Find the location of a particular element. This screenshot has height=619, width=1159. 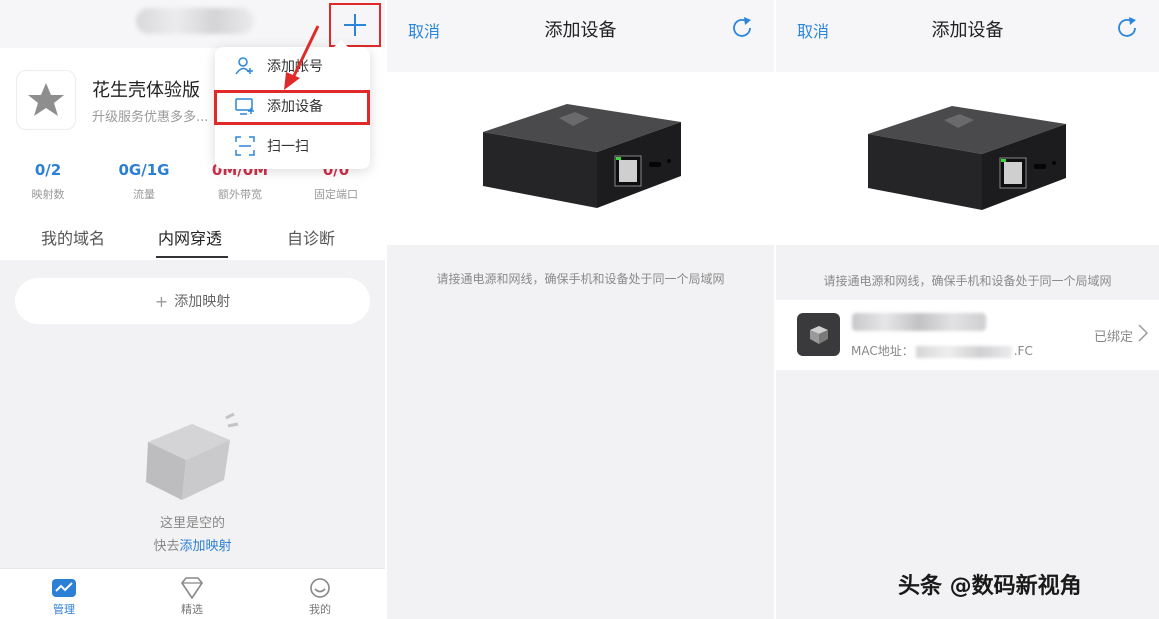

tab-bar: 我的域名 内网穿透 自诊断 is located at coordinates (192, 237).